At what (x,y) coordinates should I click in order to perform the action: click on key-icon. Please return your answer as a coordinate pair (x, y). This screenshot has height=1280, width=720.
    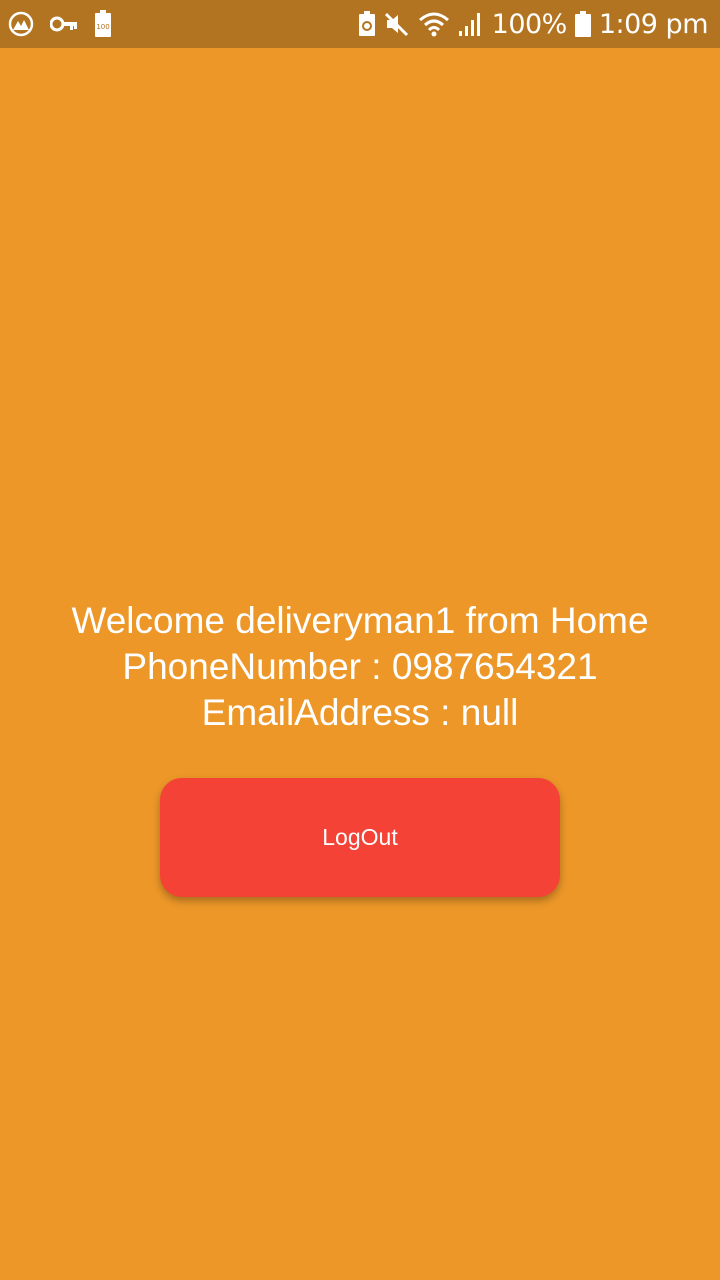
    Looking at the image, I should click on (64, 24).